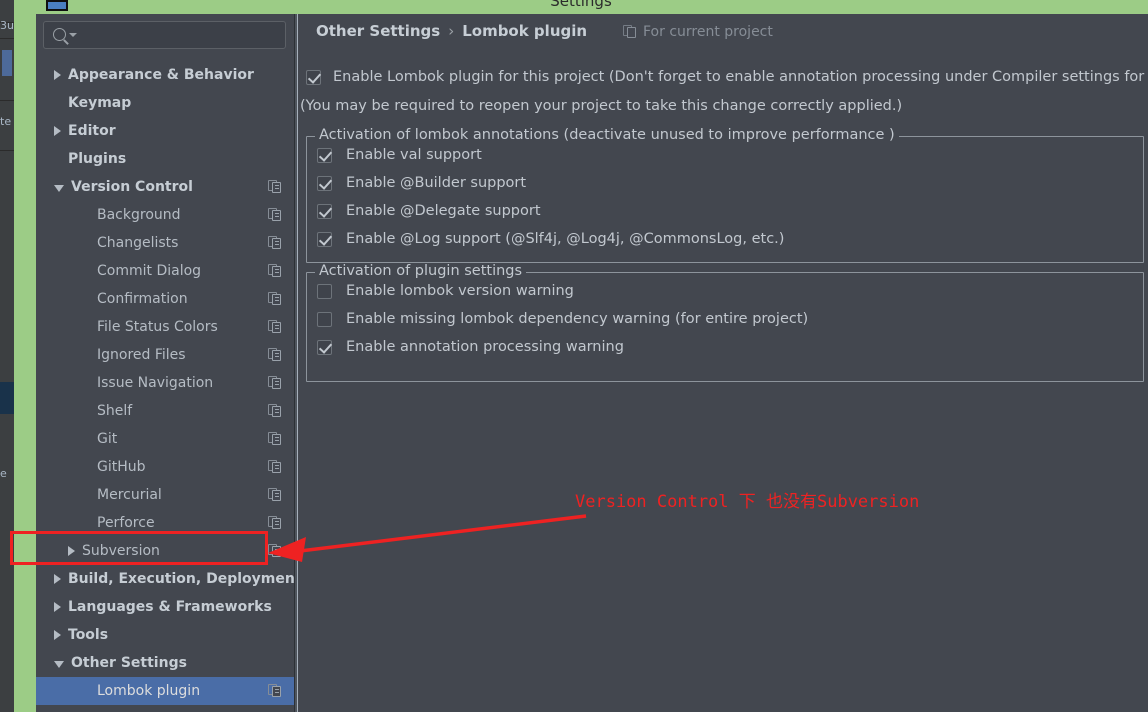  Describe the element at coordinates (324, 291) in the screenshot. I see `enable-lombok-version-warning-checkbox` at that location.